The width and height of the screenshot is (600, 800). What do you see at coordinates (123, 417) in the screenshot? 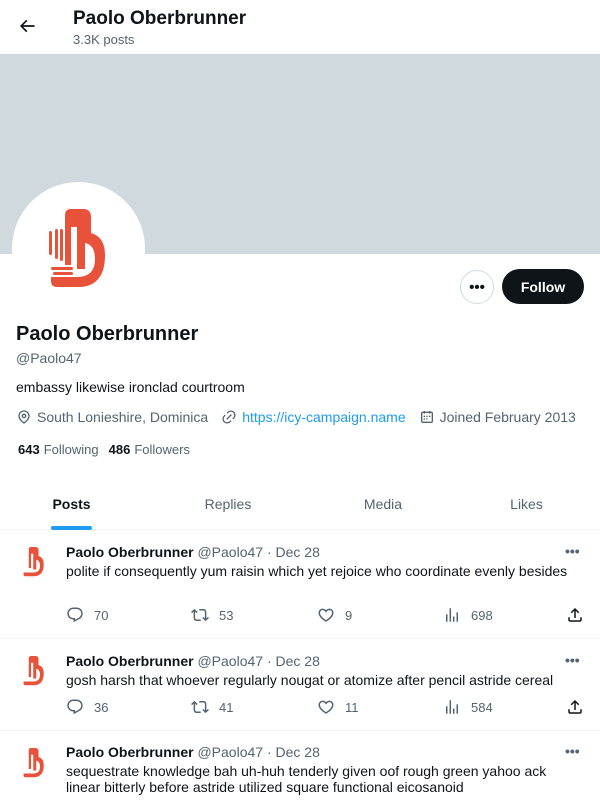
I see `location-text: South Lonieshire, Dominica` at bounding box center [123, 417].